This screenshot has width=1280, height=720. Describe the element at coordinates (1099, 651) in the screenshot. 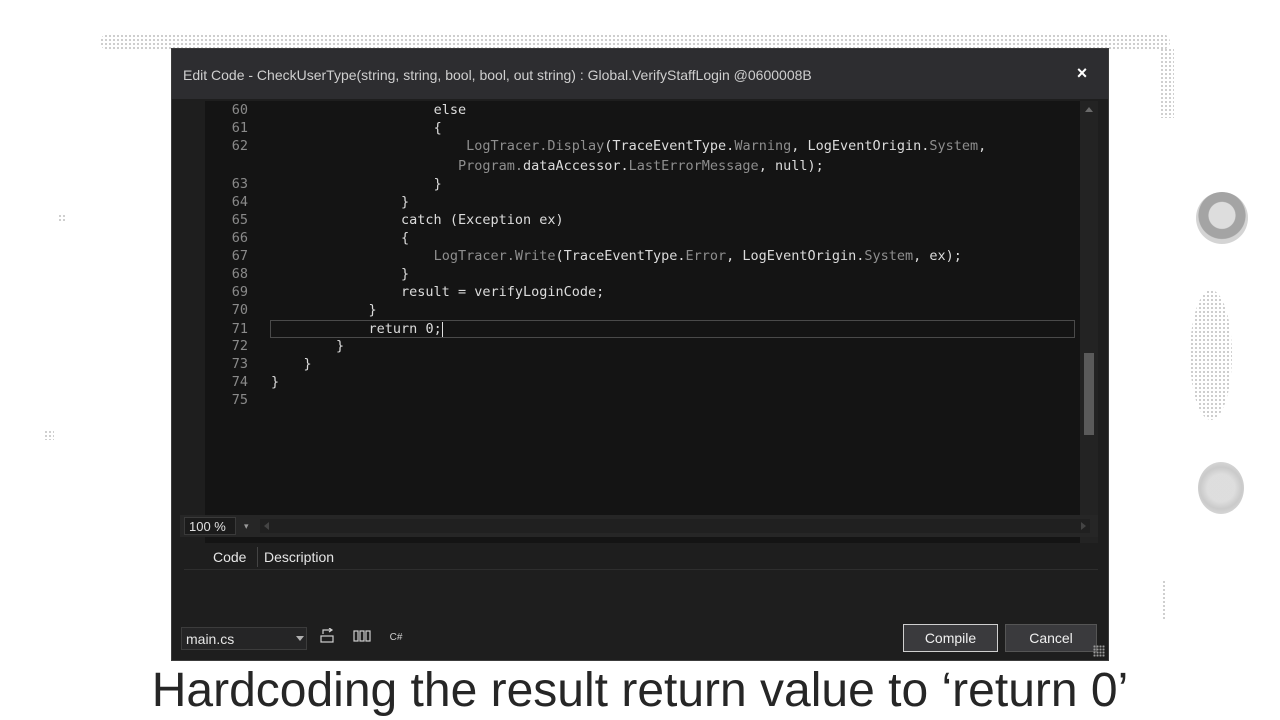

I see `resize-grip-icon` at that location.